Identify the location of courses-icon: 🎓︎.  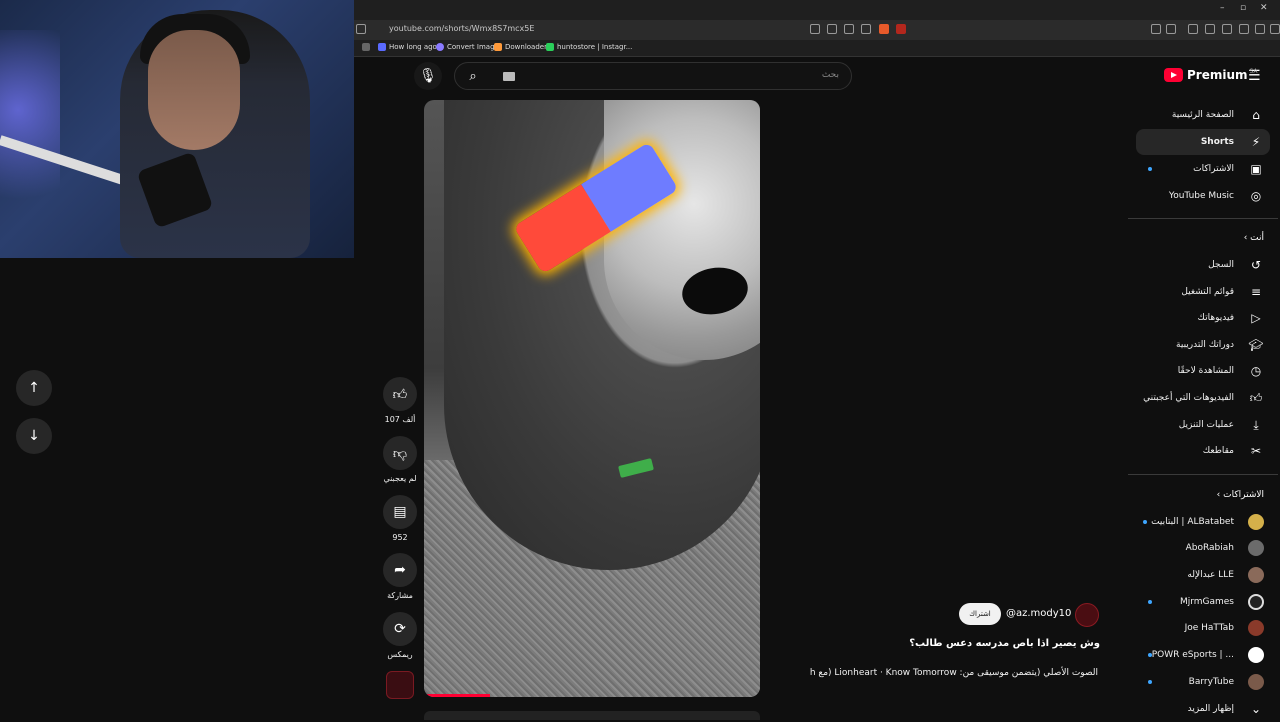
(1256, 345).